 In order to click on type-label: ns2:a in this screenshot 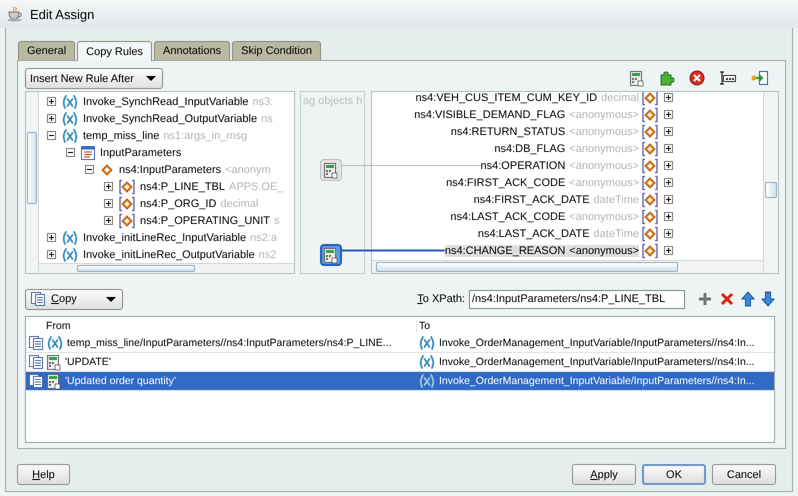, I will do `click(263, 238)`.